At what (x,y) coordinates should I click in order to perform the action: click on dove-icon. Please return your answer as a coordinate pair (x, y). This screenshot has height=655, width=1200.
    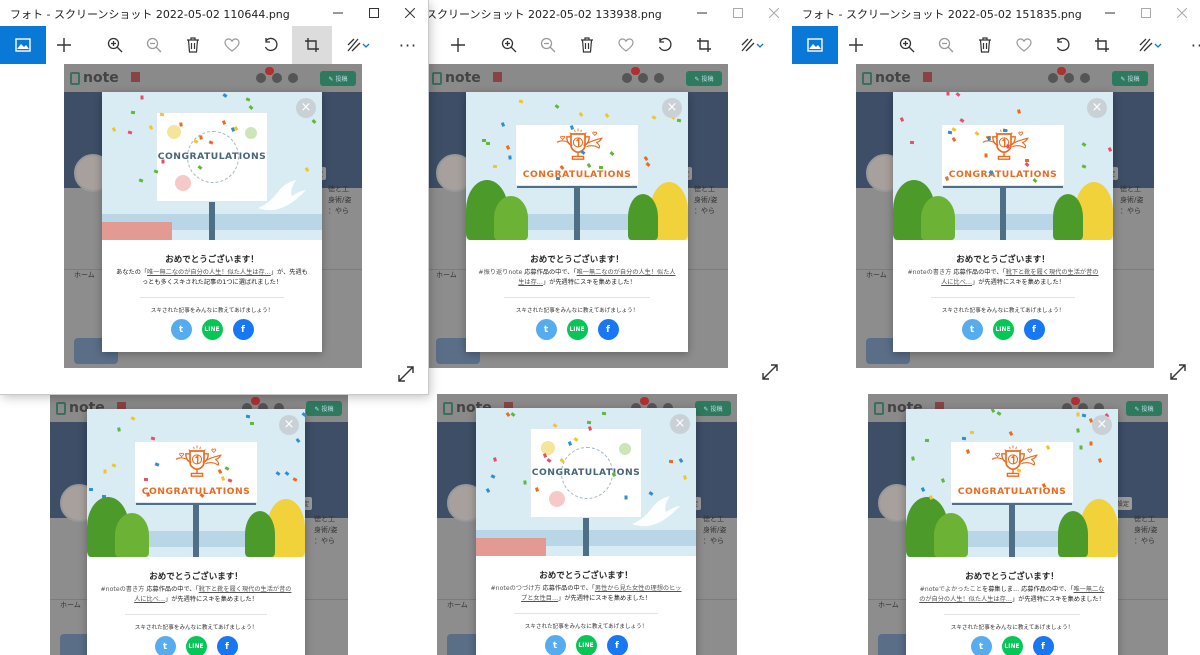
    Looking at the image, I should click on (278, 198).